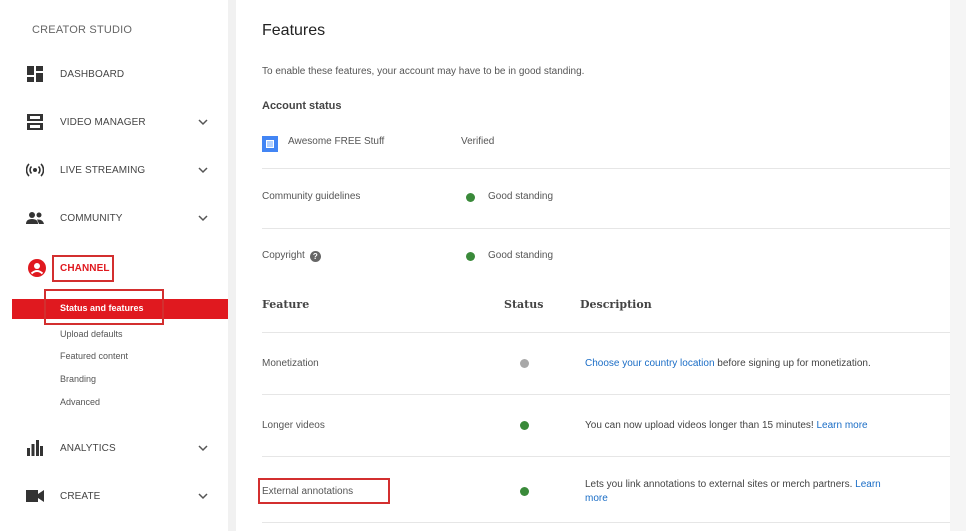 The width and height of the screenshot is (966, 531). What do you see at coordinates (524, 304) in the screenshot?
I see `status-column-header: Status` at bounding box center [524, 304].